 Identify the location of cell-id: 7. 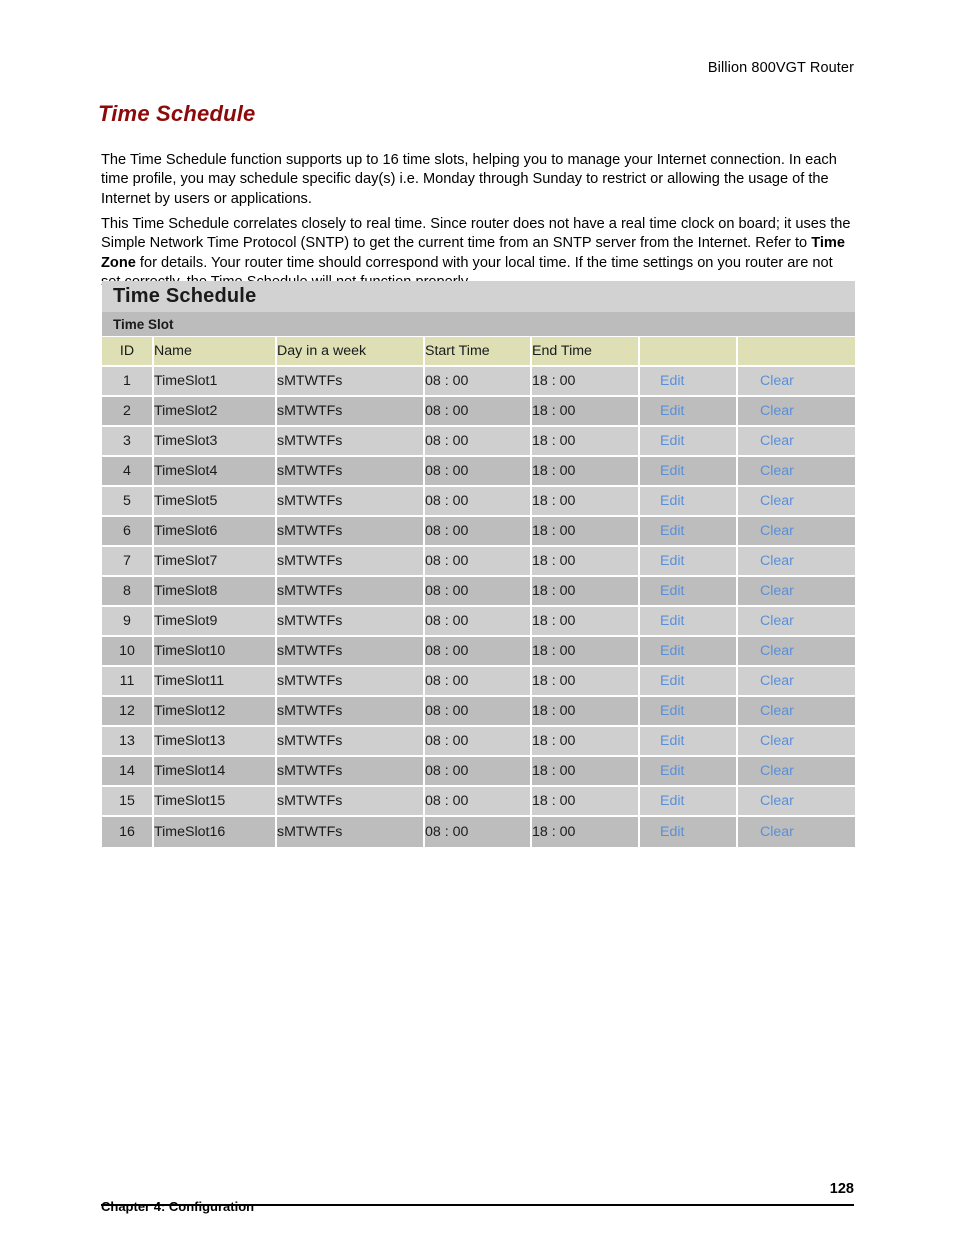
(128, 562).